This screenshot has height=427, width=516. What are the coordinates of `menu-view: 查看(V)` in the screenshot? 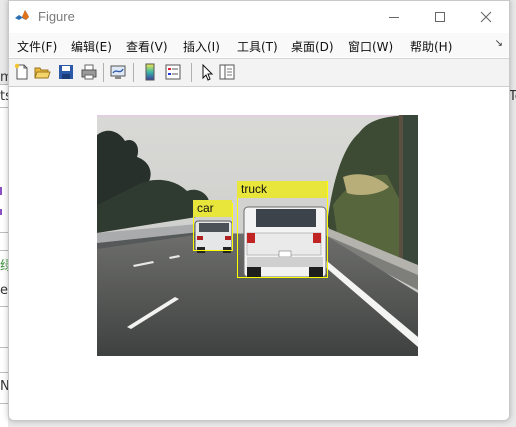 It's located at (147, 46).